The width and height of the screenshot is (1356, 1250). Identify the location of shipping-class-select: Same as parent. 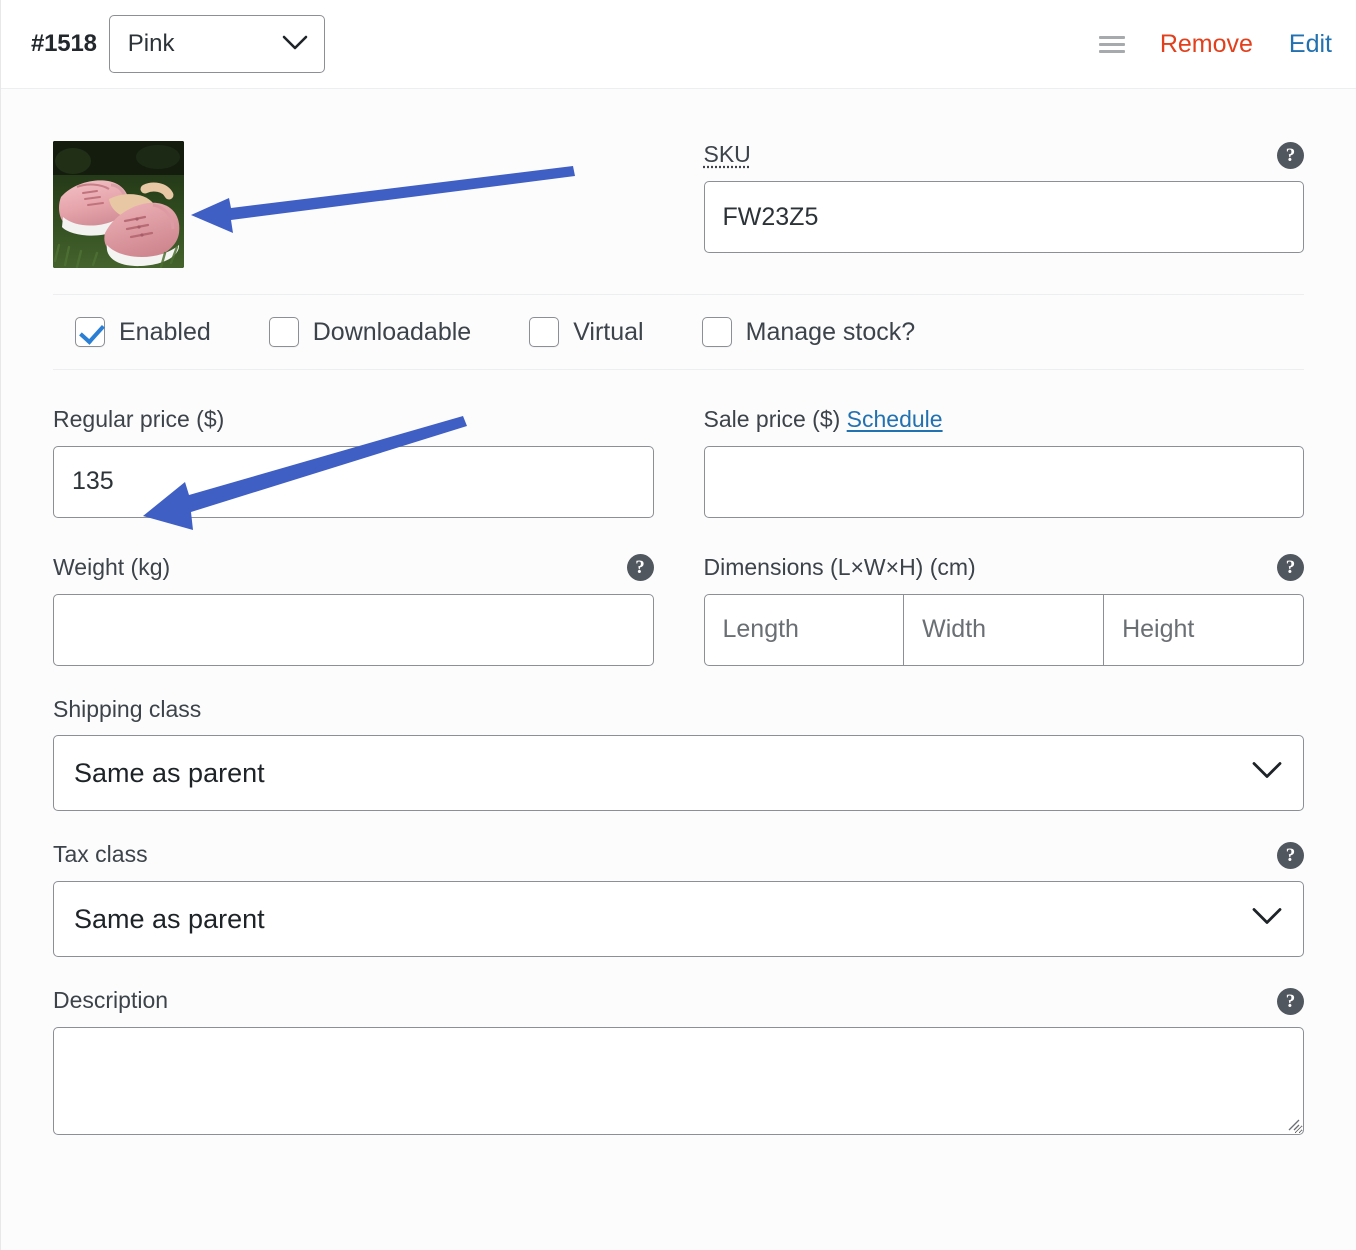
(678, 773).